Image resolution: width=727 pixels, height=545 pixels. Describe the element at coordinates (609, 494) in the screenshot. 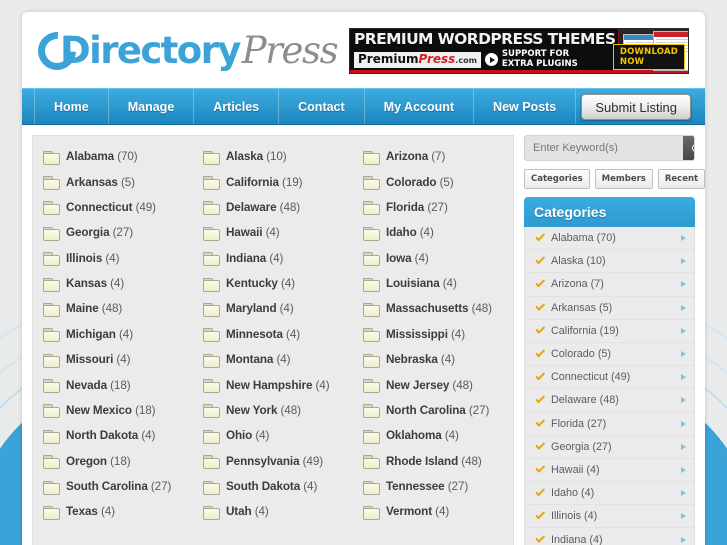

I see `sidebar-category-item: Idaho (4)` at that location.